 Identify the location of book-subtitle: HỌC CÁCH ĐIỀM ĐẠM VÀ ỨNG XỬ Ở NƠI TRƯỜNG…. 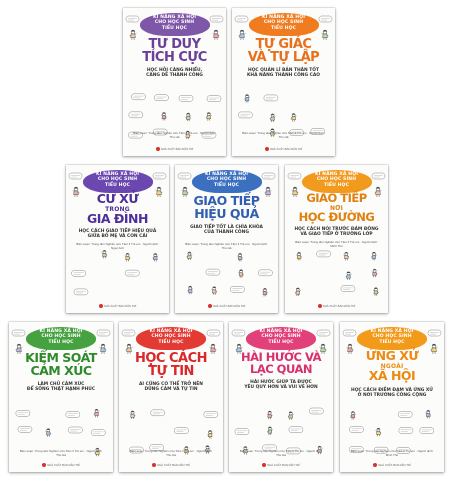
(392, 393).